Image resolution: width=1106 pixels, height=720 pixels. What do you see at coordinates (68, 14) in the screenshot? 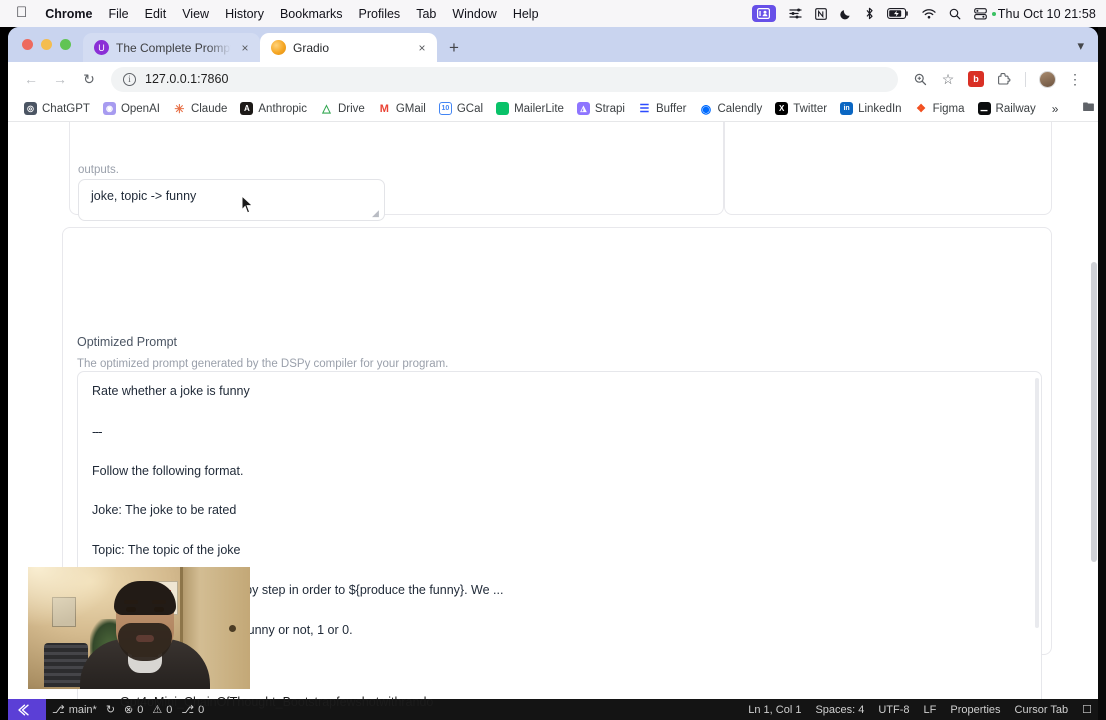
I see `menu-item-chrome: Chrome` at bounding box center [68, 14].